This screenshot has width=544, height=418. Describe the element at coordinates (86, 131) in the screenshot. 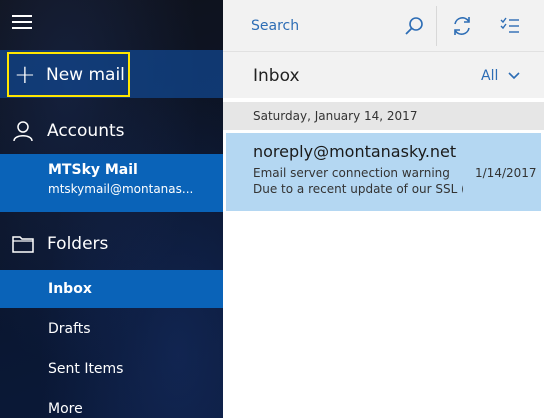

I see `accounts-label: Accounts` at that location.